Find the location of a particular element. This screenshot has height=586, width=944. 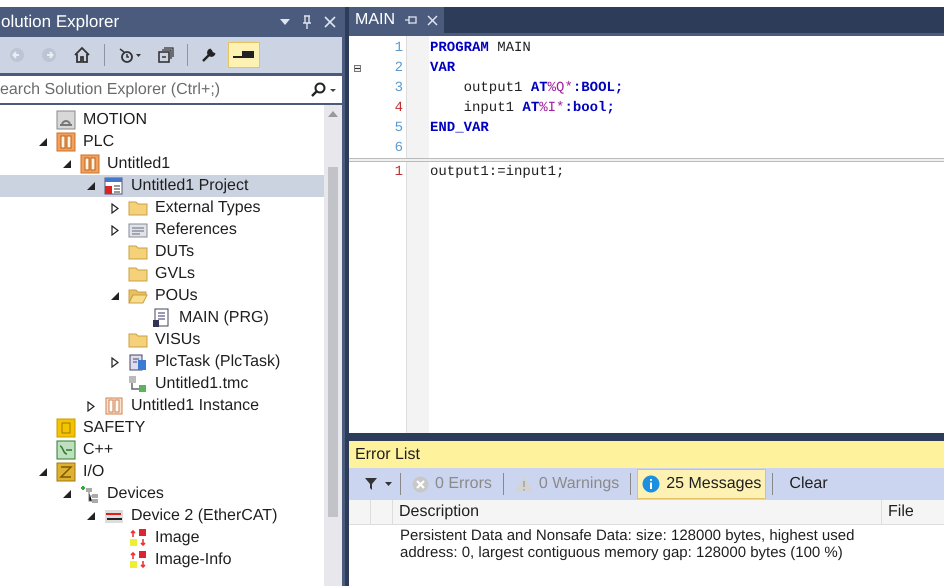

panel-title: olution Explorer is located at coordinates (60, 22).